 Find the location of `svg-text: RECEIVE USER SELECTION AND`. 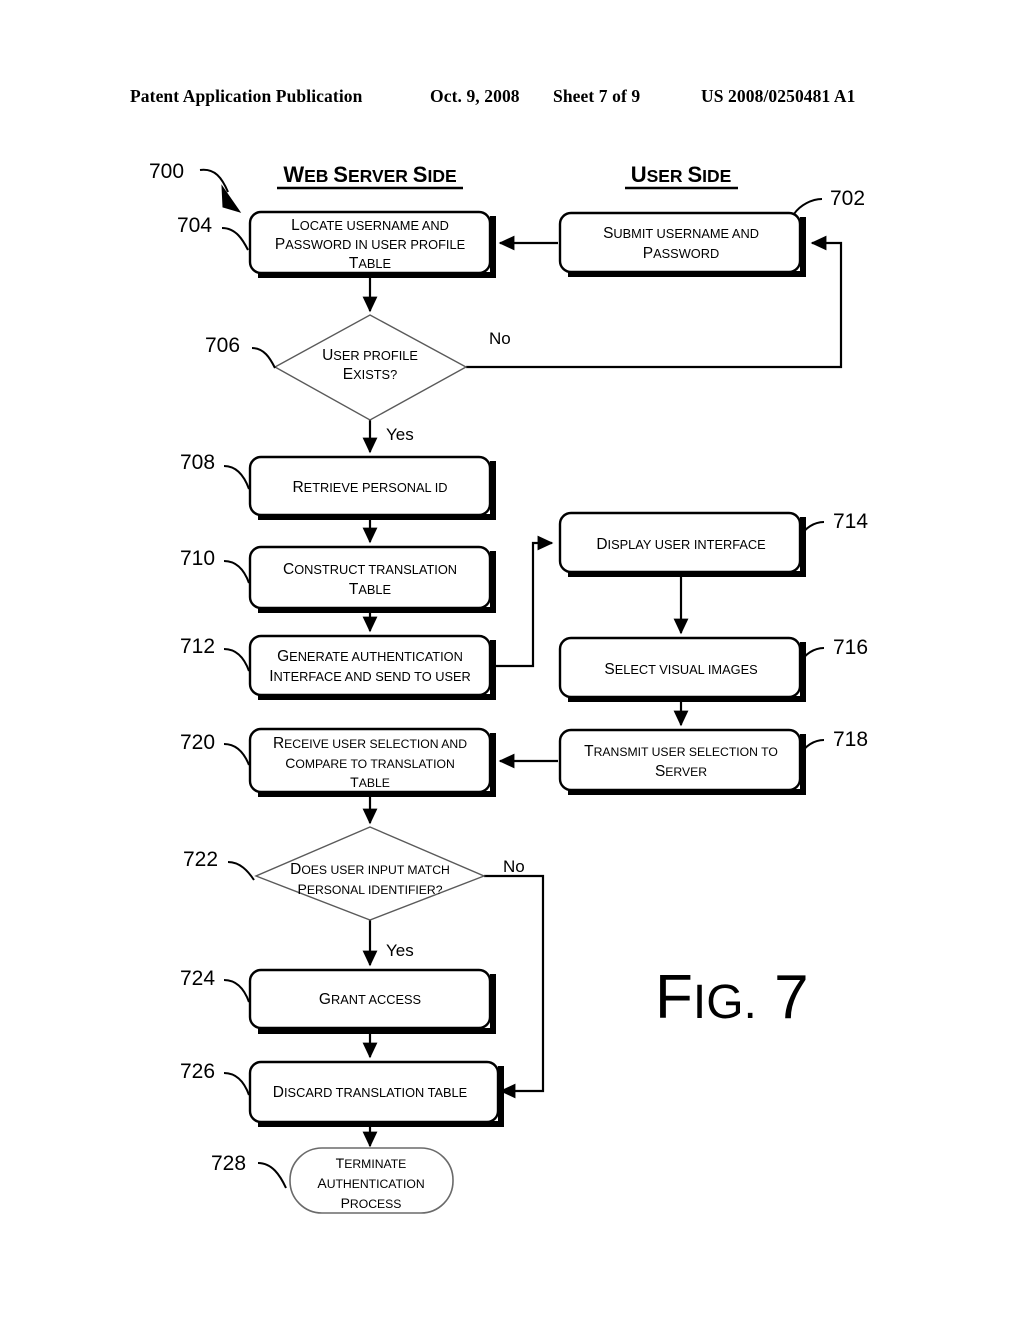

svg-text: RECEIVE USER SELECTION AND is located at coordinates (370, 743).